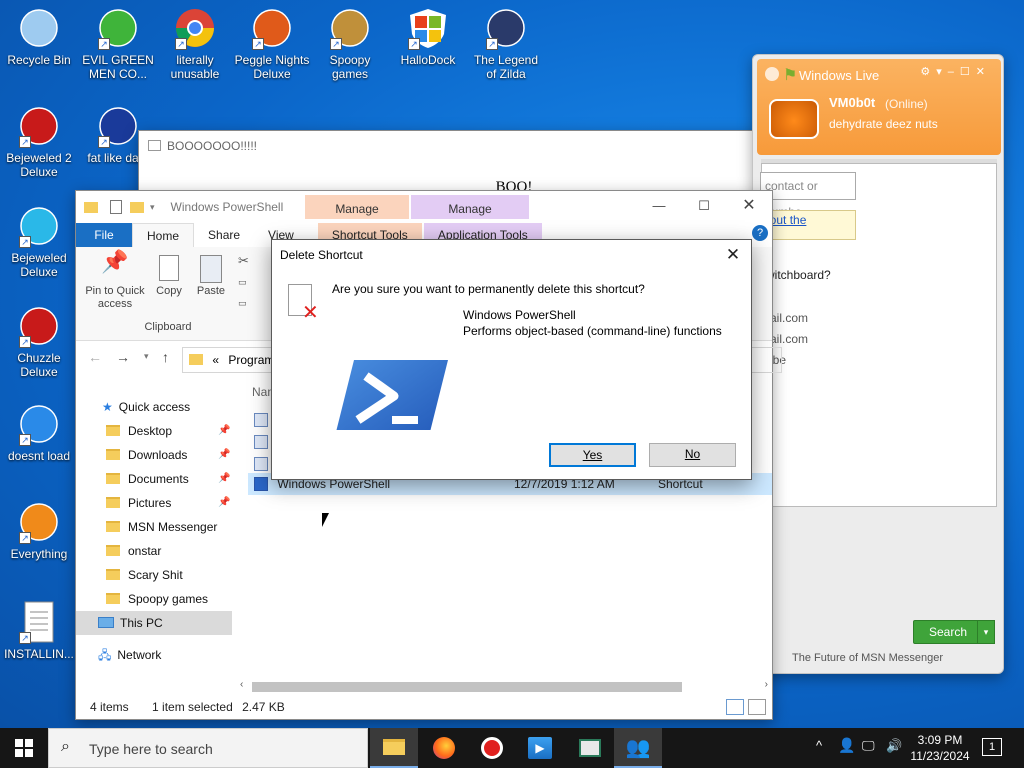 The width and height of the screenshot is (1024, 768). What do you see at coordinates (95, 357) in the screenshot?
I see `back-icon: ←` at bounding box center [95, 357].